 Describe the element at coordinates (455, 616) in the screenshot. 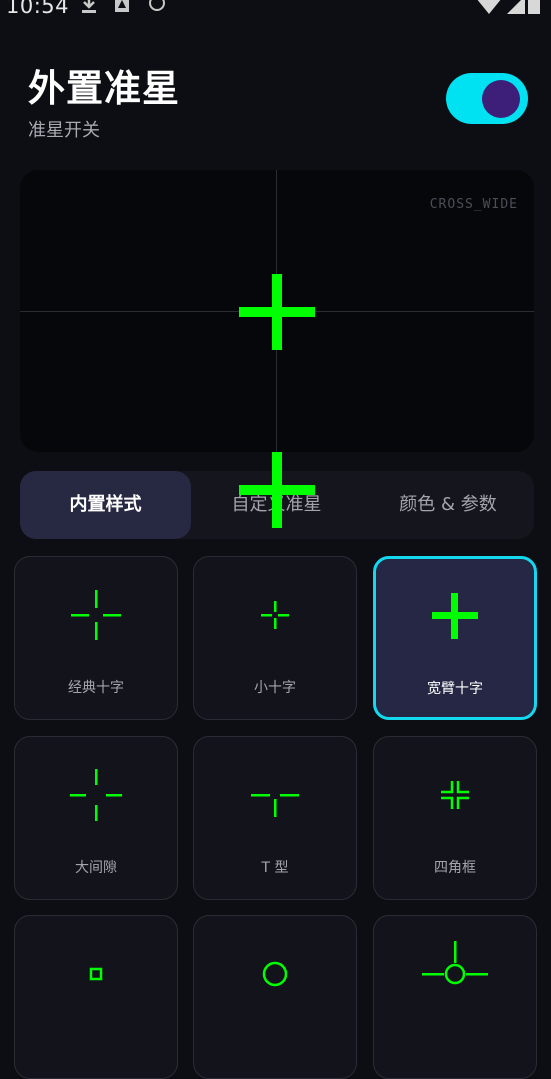

I see `wide-cross-icon` at that location.